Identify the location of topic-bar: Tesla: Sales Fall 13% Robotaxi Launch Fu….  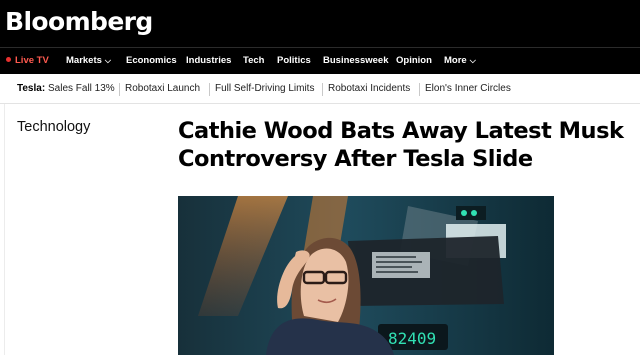
(320, 89).